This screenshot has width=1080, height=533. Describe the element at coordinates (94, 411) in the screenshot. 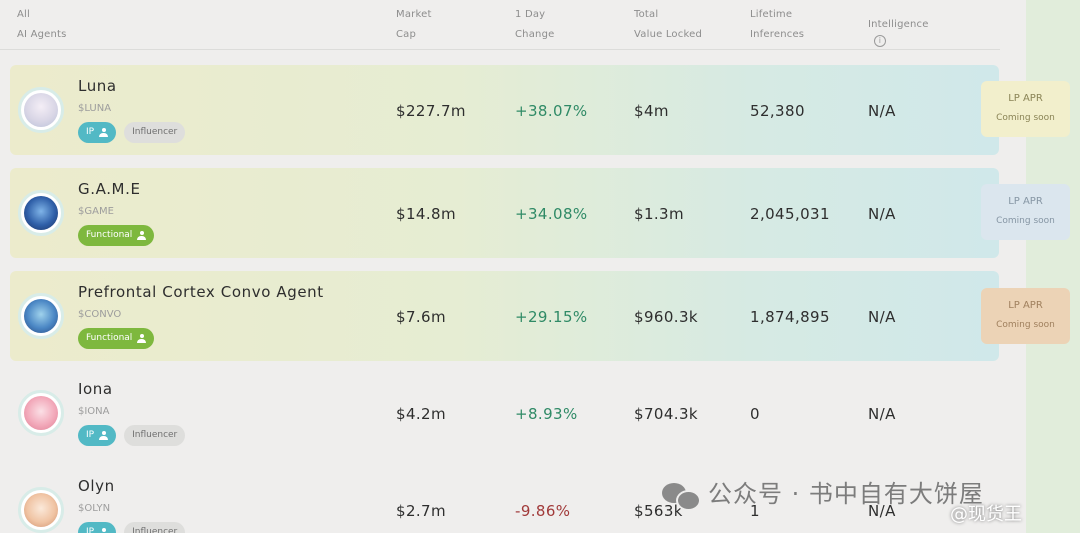

I see `agent-ticker: $IONA` at that location.